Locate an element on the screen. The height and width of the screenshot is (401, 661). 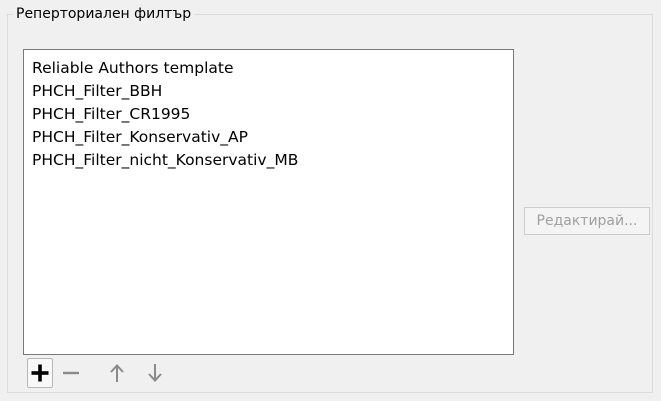
list-item: PHCH_Filter_CR1995 is located at coordinates (111, 114).